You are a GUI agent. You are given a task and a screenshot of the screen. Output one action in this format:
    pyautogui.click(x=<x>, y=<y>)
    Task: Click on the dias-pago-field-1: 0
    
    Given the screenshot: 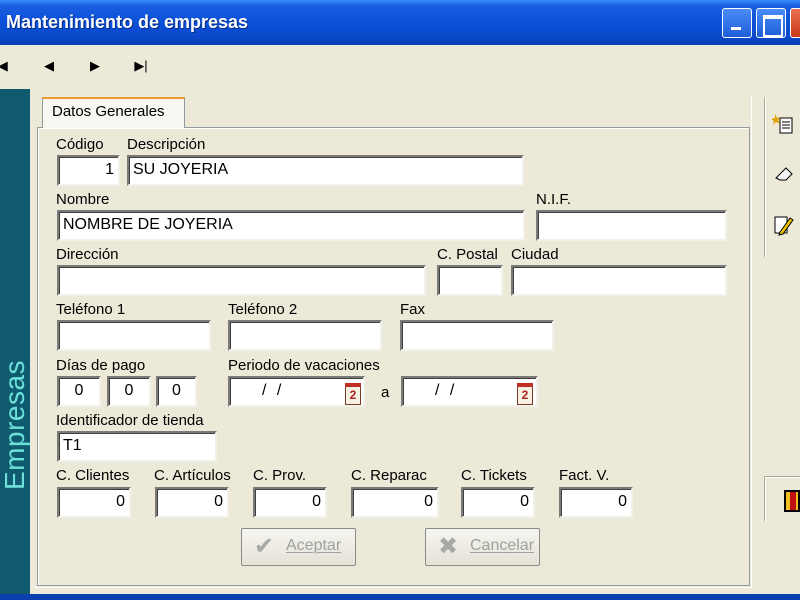 What is the action you would take?
    pyautogui.click(x=79, y=391)
    